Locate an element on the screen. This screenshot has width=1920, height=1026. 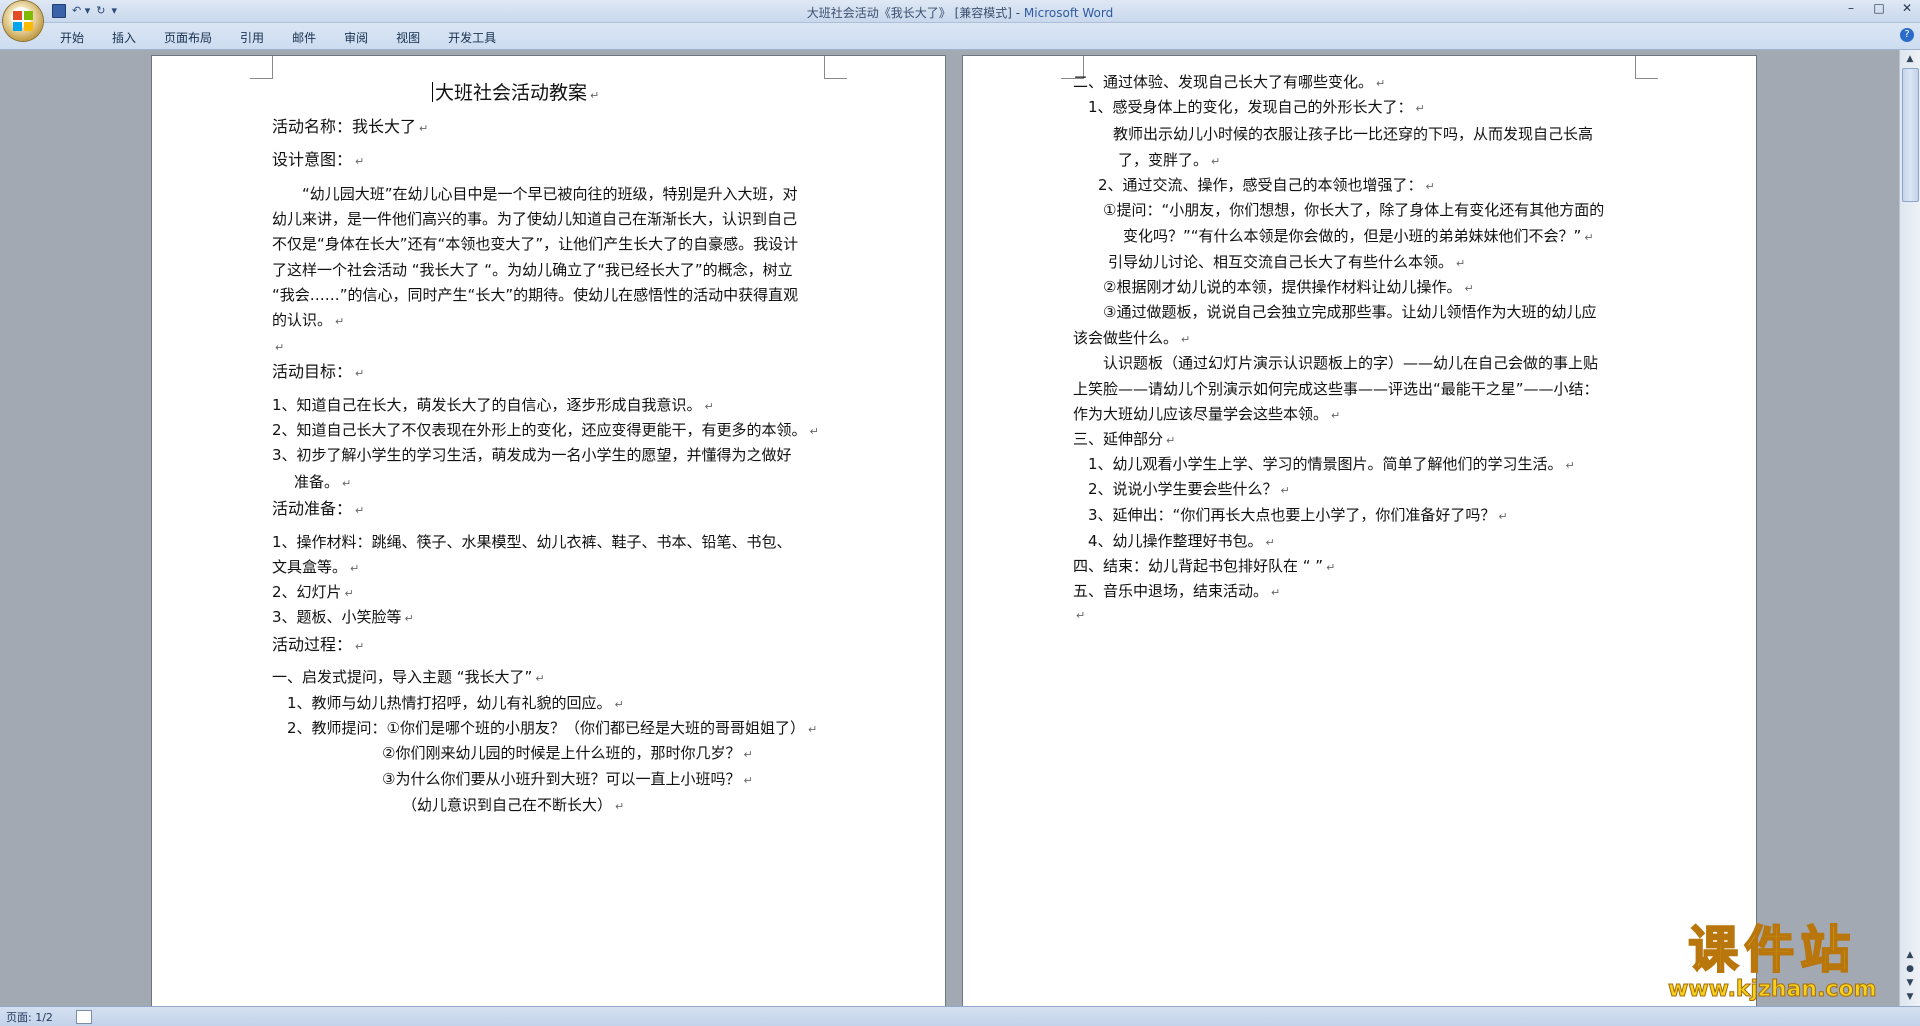
section-heading: 设计意图： ↵ is located at coordinates (318, 161).